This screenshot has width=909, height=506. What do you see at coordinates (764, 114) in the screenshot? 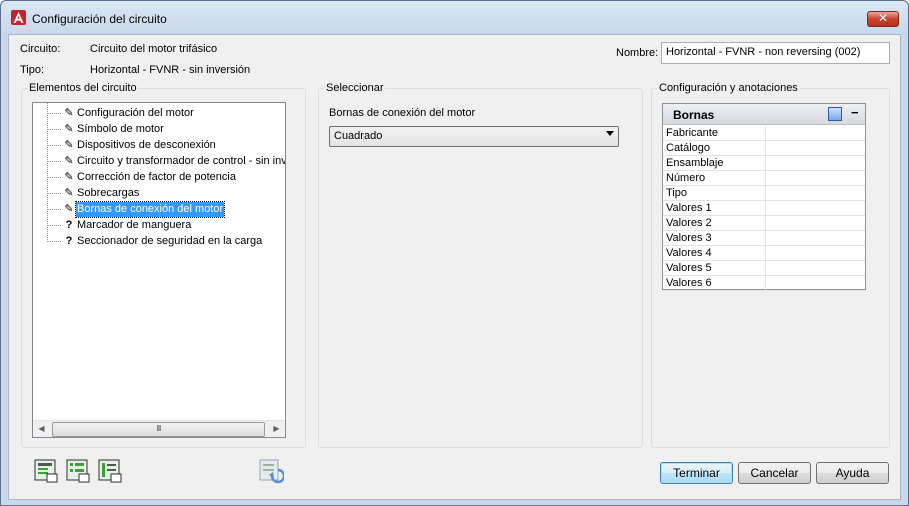
I see `properties-header: Bornas −` at bounding box center [764, 114].